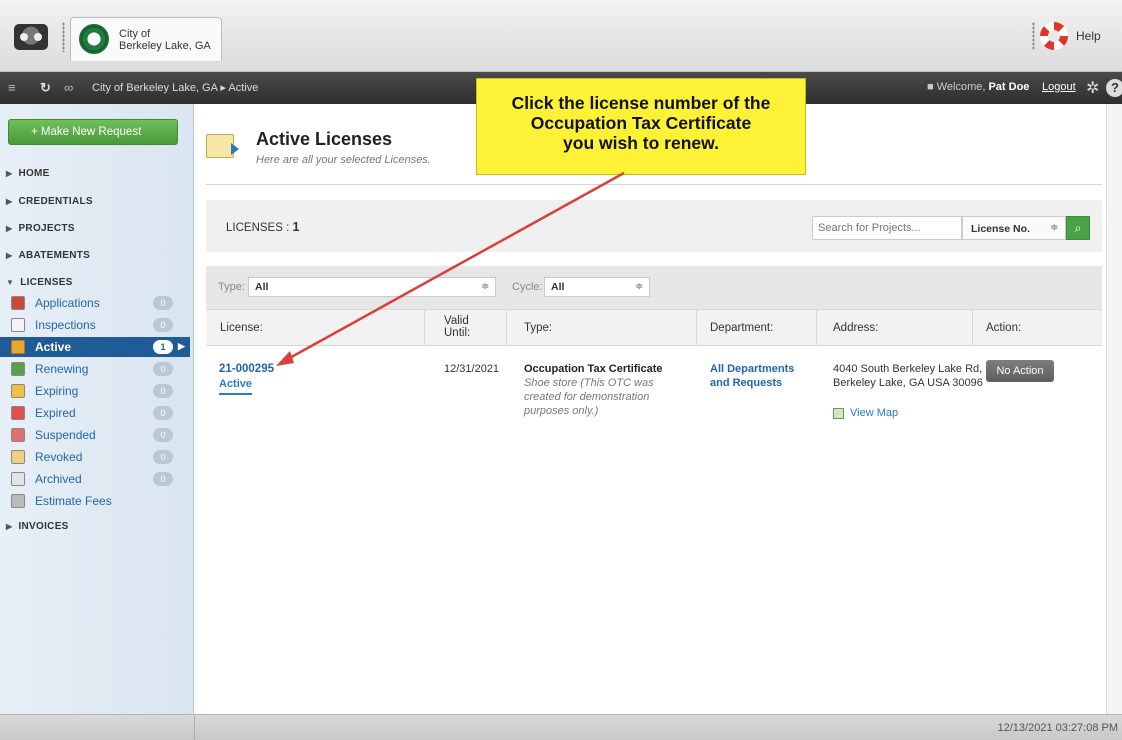  What do you see at coordinates (18, 325) in the screenshot?
I see `inspections-icon` at bounding box center [18, 325].